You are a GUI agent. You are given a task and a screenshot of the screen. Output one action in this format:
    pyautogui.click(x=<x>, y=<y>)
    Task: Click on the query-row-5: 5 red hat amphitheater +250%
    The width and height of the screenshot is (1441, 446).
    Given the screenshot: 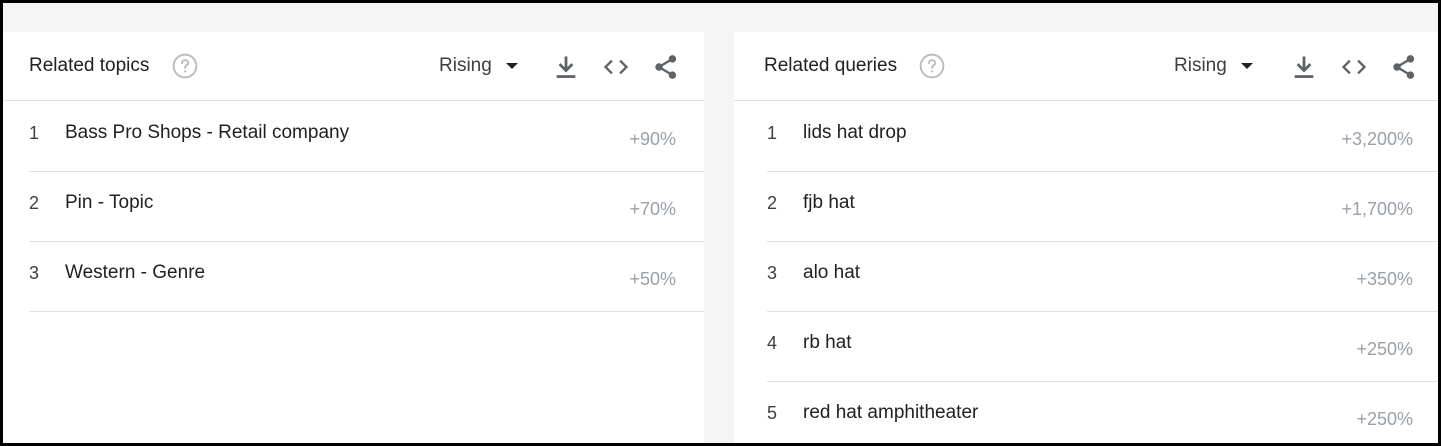 What is the action you would take?
    pyautogui.click(x=1102, y=412)
    